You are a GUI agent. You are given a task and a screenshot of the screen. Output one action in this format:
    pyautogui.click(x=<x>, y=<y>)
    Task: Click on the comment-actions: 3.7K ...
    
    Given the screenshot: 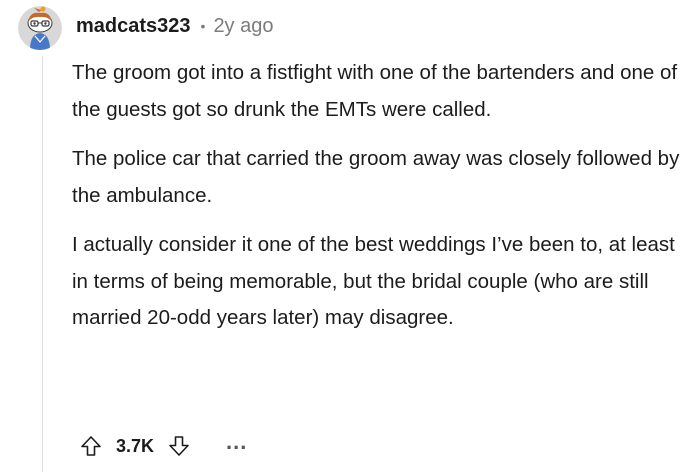 What is the action you would take?
    pyautogui.click(x=161, y=446)
    